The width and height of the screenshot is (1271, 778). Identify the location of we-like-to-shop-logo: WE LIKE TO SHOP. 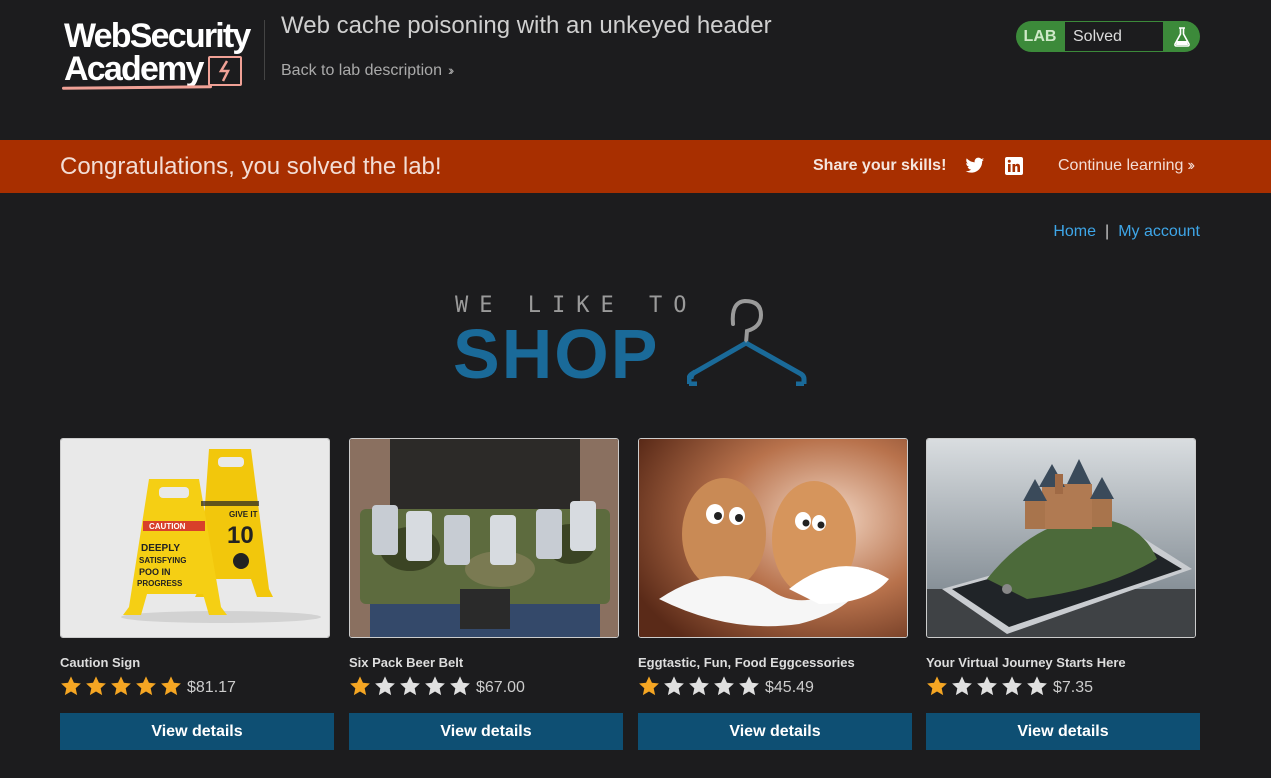
(633, 340).